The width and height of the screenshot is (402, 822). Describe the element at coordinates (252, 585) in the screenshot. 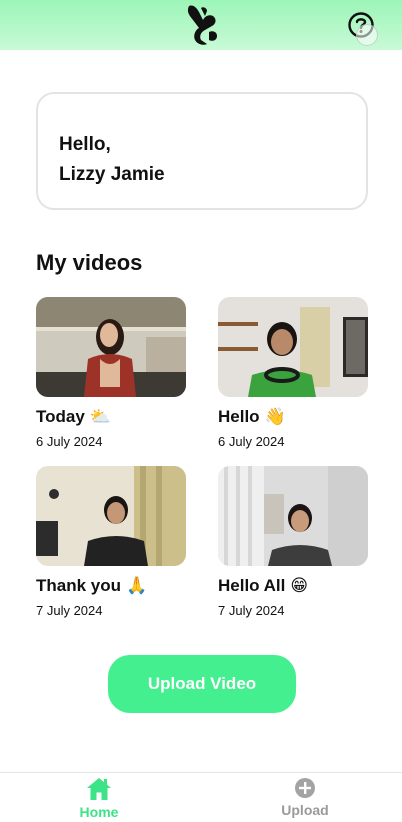

I see `video-title: Hello All` at that location.